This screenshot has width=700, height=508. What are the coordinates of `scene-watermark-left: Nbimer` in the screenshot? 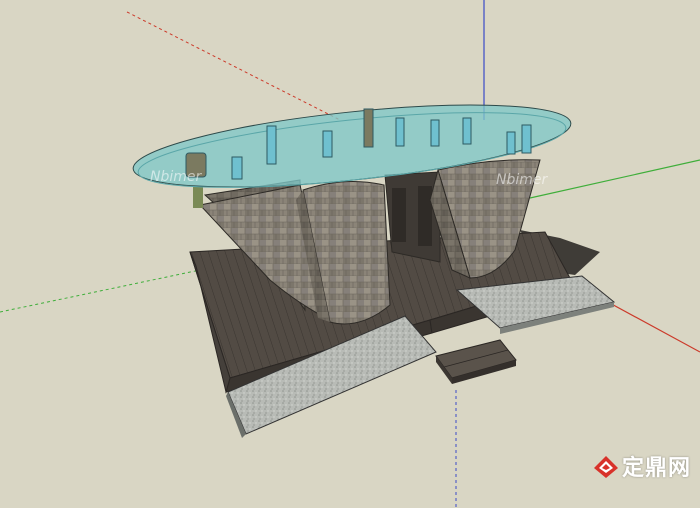 It's located at (176, 177).